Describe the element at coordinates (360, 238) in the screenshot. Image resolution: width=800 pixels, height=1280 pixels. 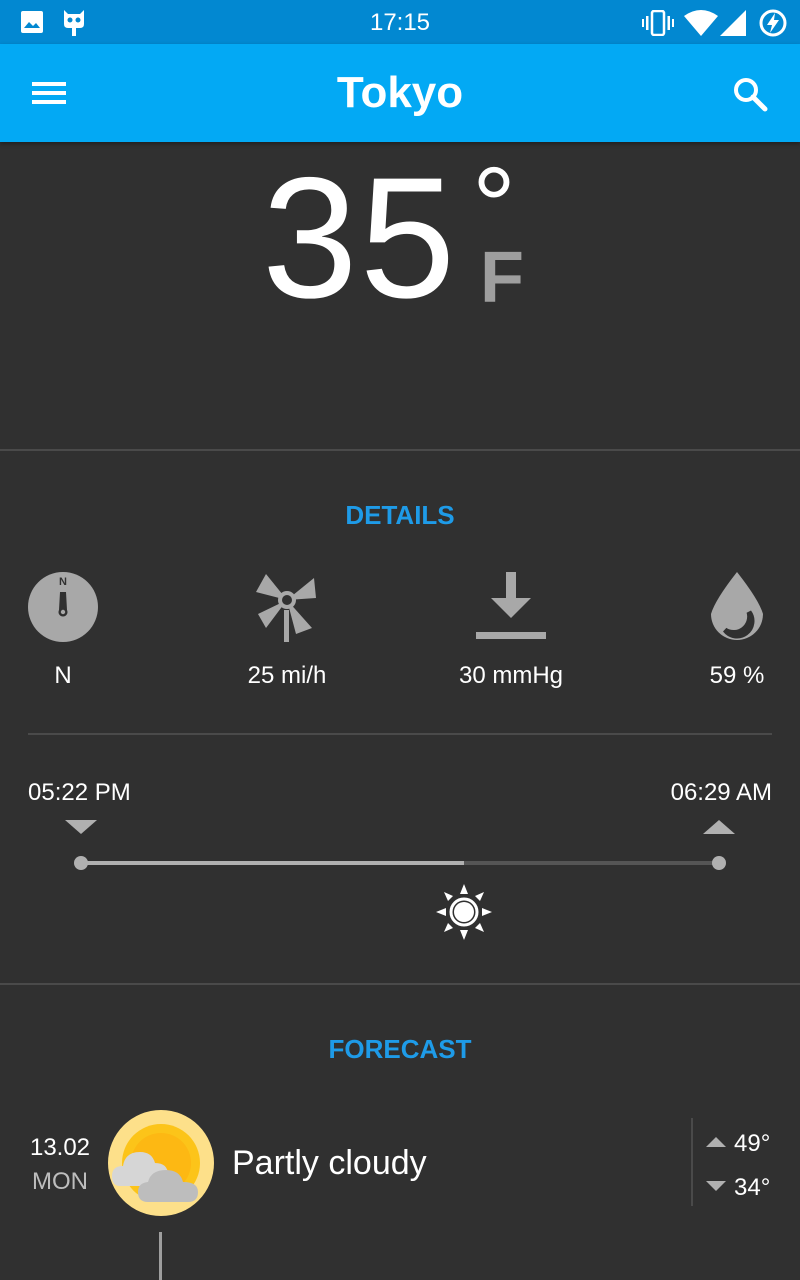
I see `temperature-value: 35` at that location.